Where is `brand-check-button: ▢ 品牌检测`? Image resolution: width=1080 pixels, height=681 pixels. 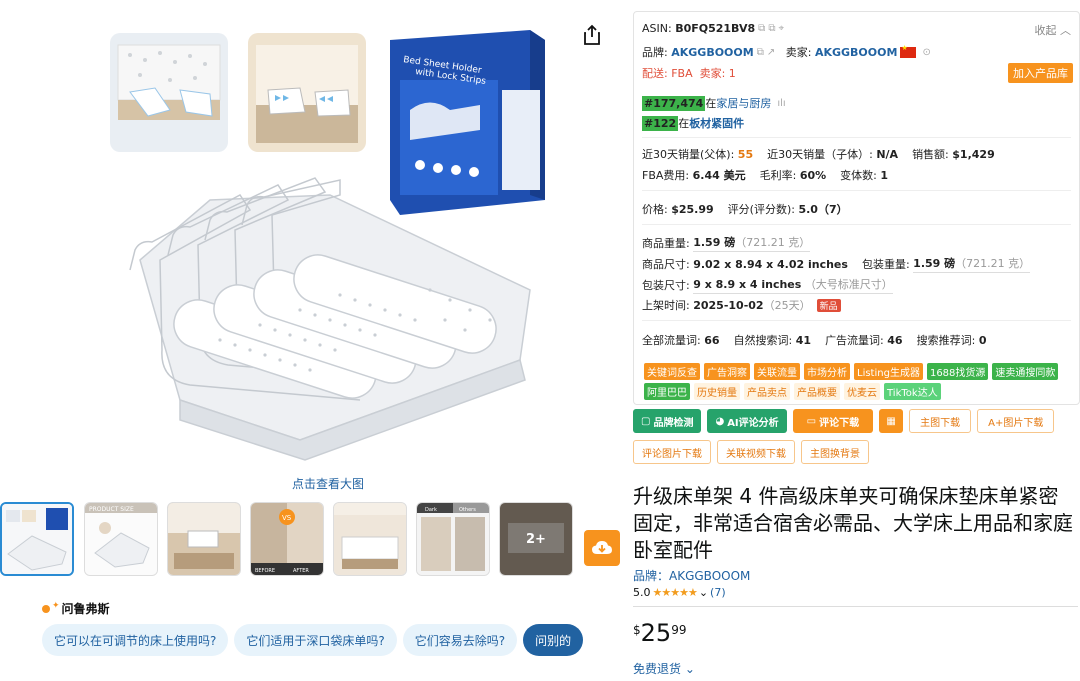 brand-check-button: ▢ 品牌检测 is located at coordinates (667, 421).